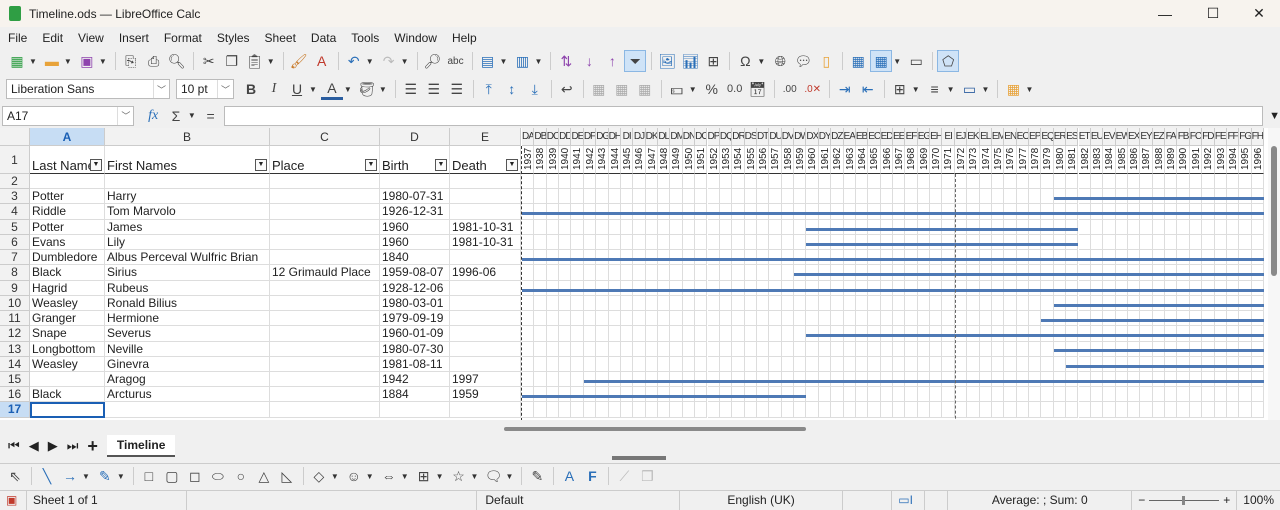 The image size is (1280, 510). Describe the element at coordinates (47, 476) in the screenshot. I see `line-icon: ╲` at that location.